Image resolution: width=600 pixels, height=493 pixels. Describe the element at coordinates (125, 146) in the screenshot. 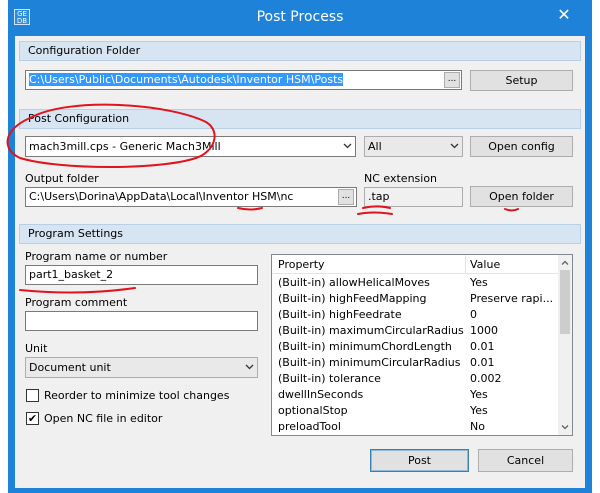

I see `post-configuration-value: mach3mill.cps - Generic Mach3Mill` at that location.